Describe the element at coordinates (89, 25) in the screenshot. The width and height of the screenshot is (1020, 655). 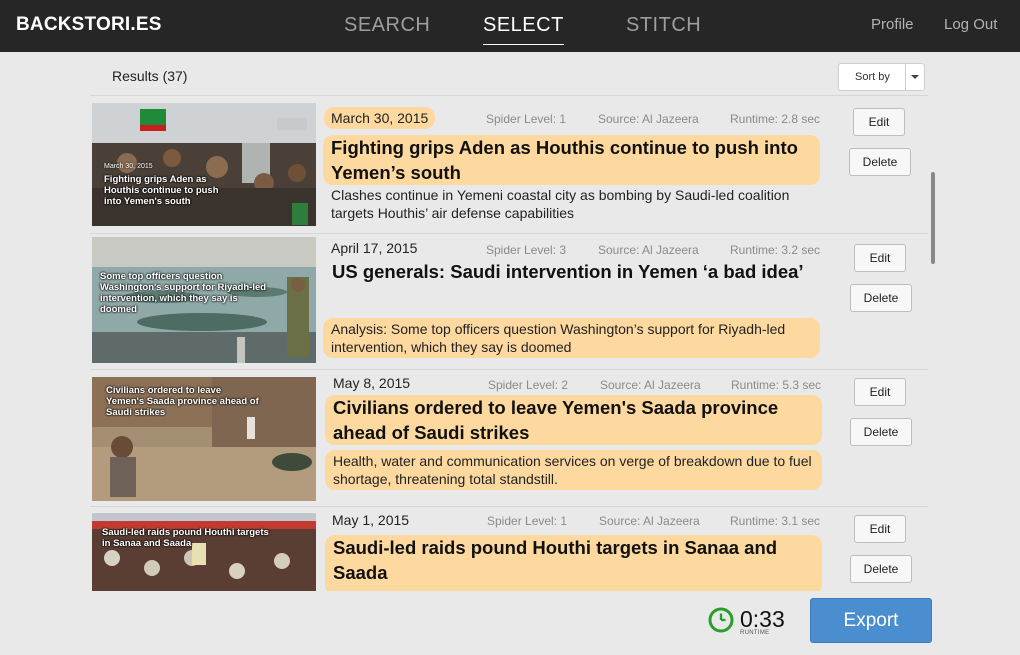
I see `brand-logo: BACKSTORI.ES` at that location.